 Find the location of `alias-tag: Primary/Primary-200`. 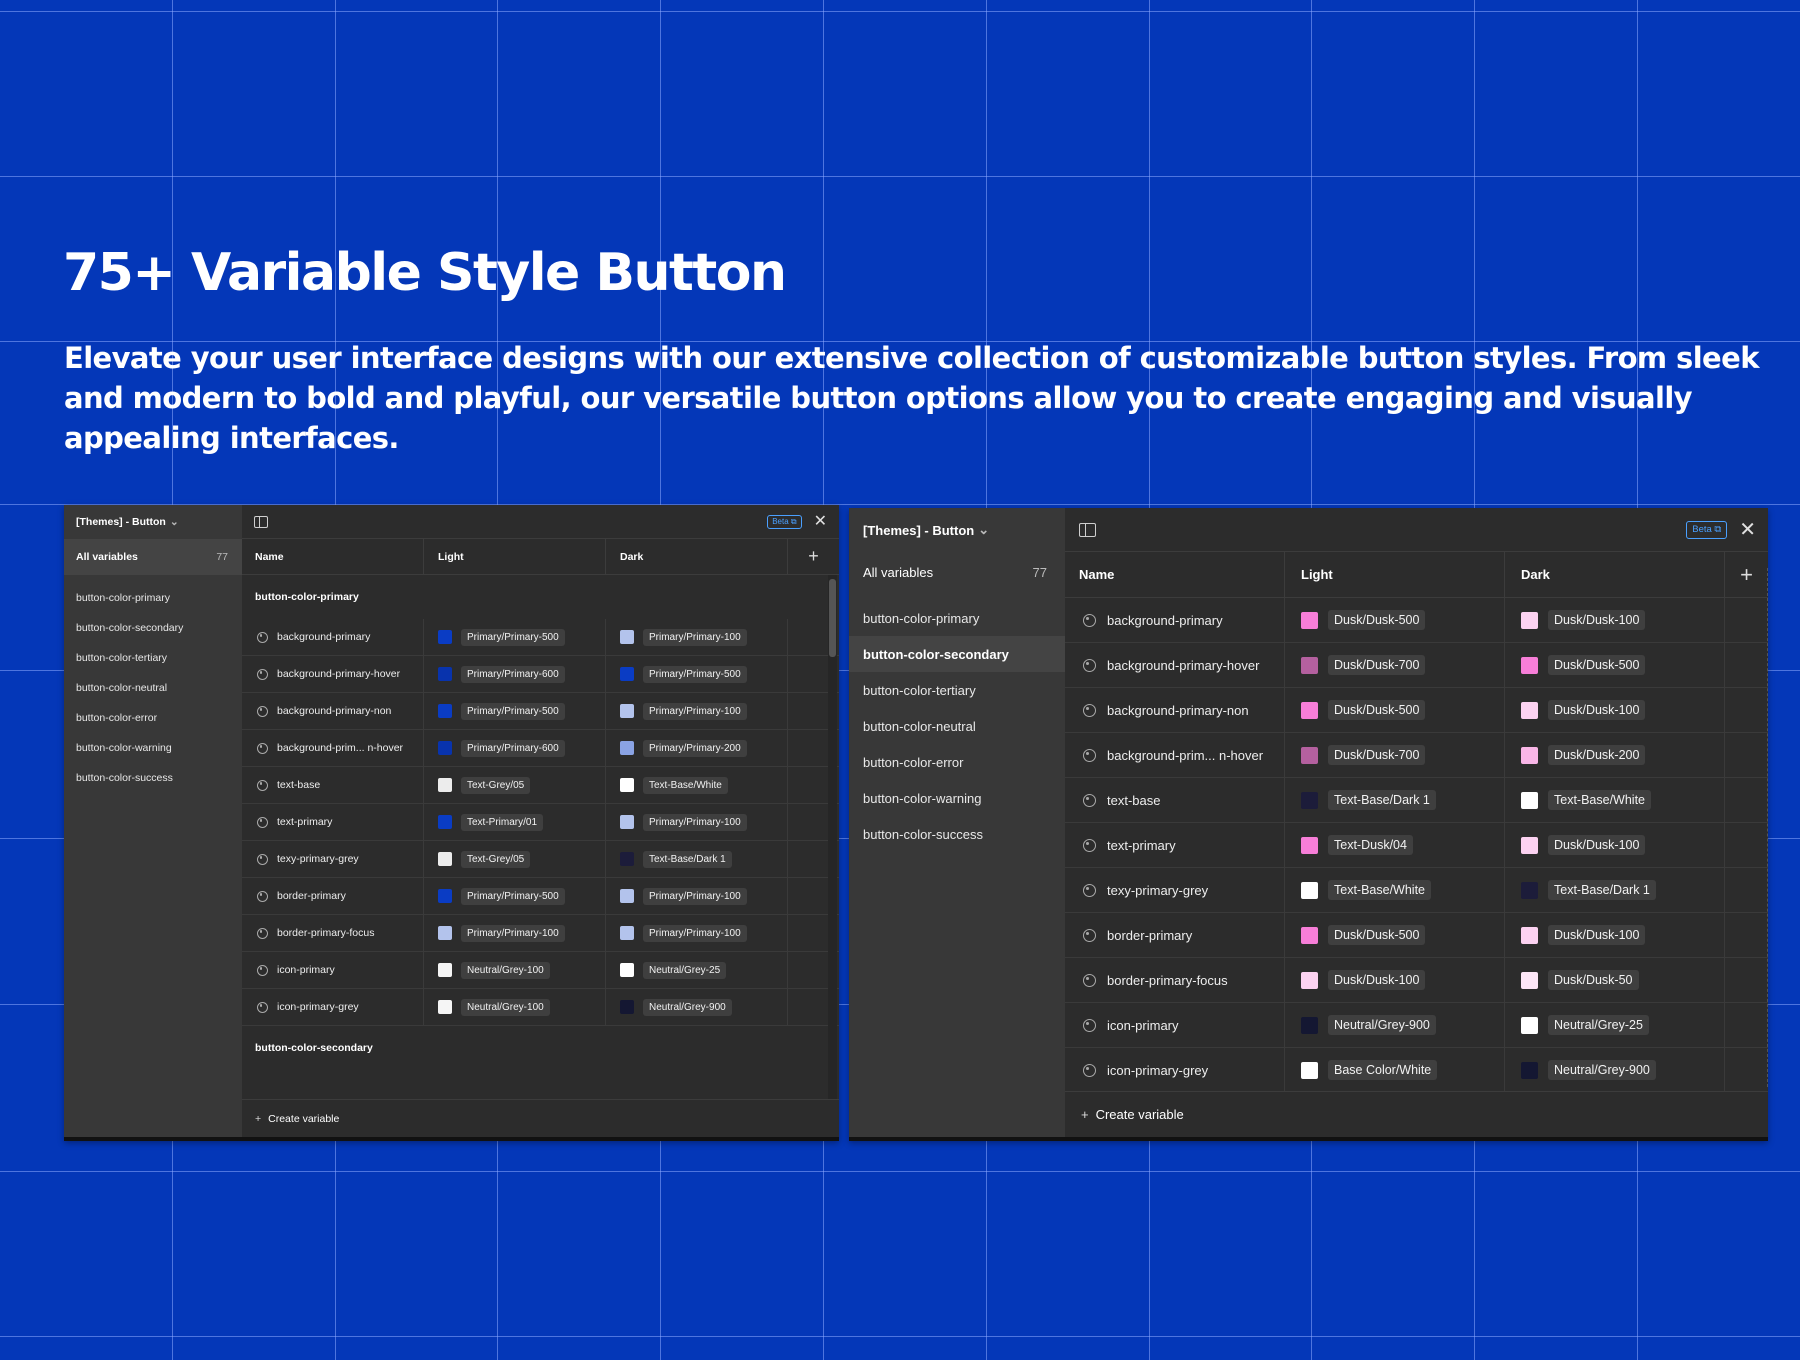

alias-tag: Primary/Primary-200 is located at coordinates (695, 748).